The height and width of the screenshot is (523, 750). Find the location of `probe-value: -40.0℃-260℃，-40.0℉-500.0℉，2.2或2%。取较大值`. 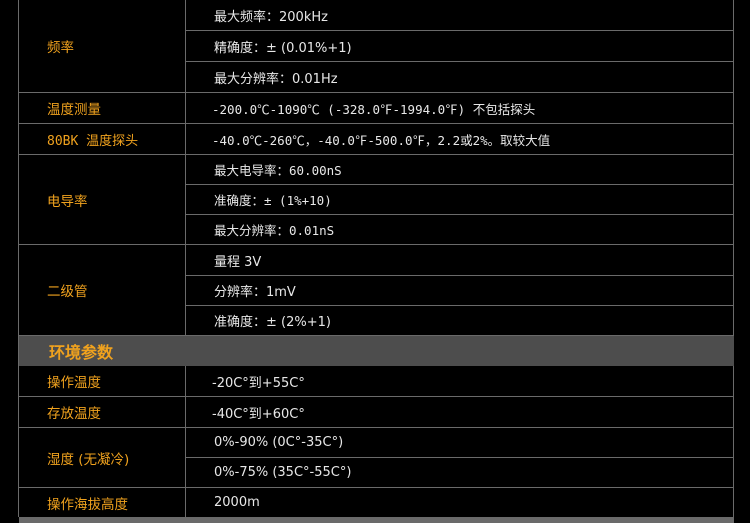

probe-value: -40.0℃-260℃，-40.0℉-500.0℉，2.2或2%。取较大值 is located at coordinates (381, 140).